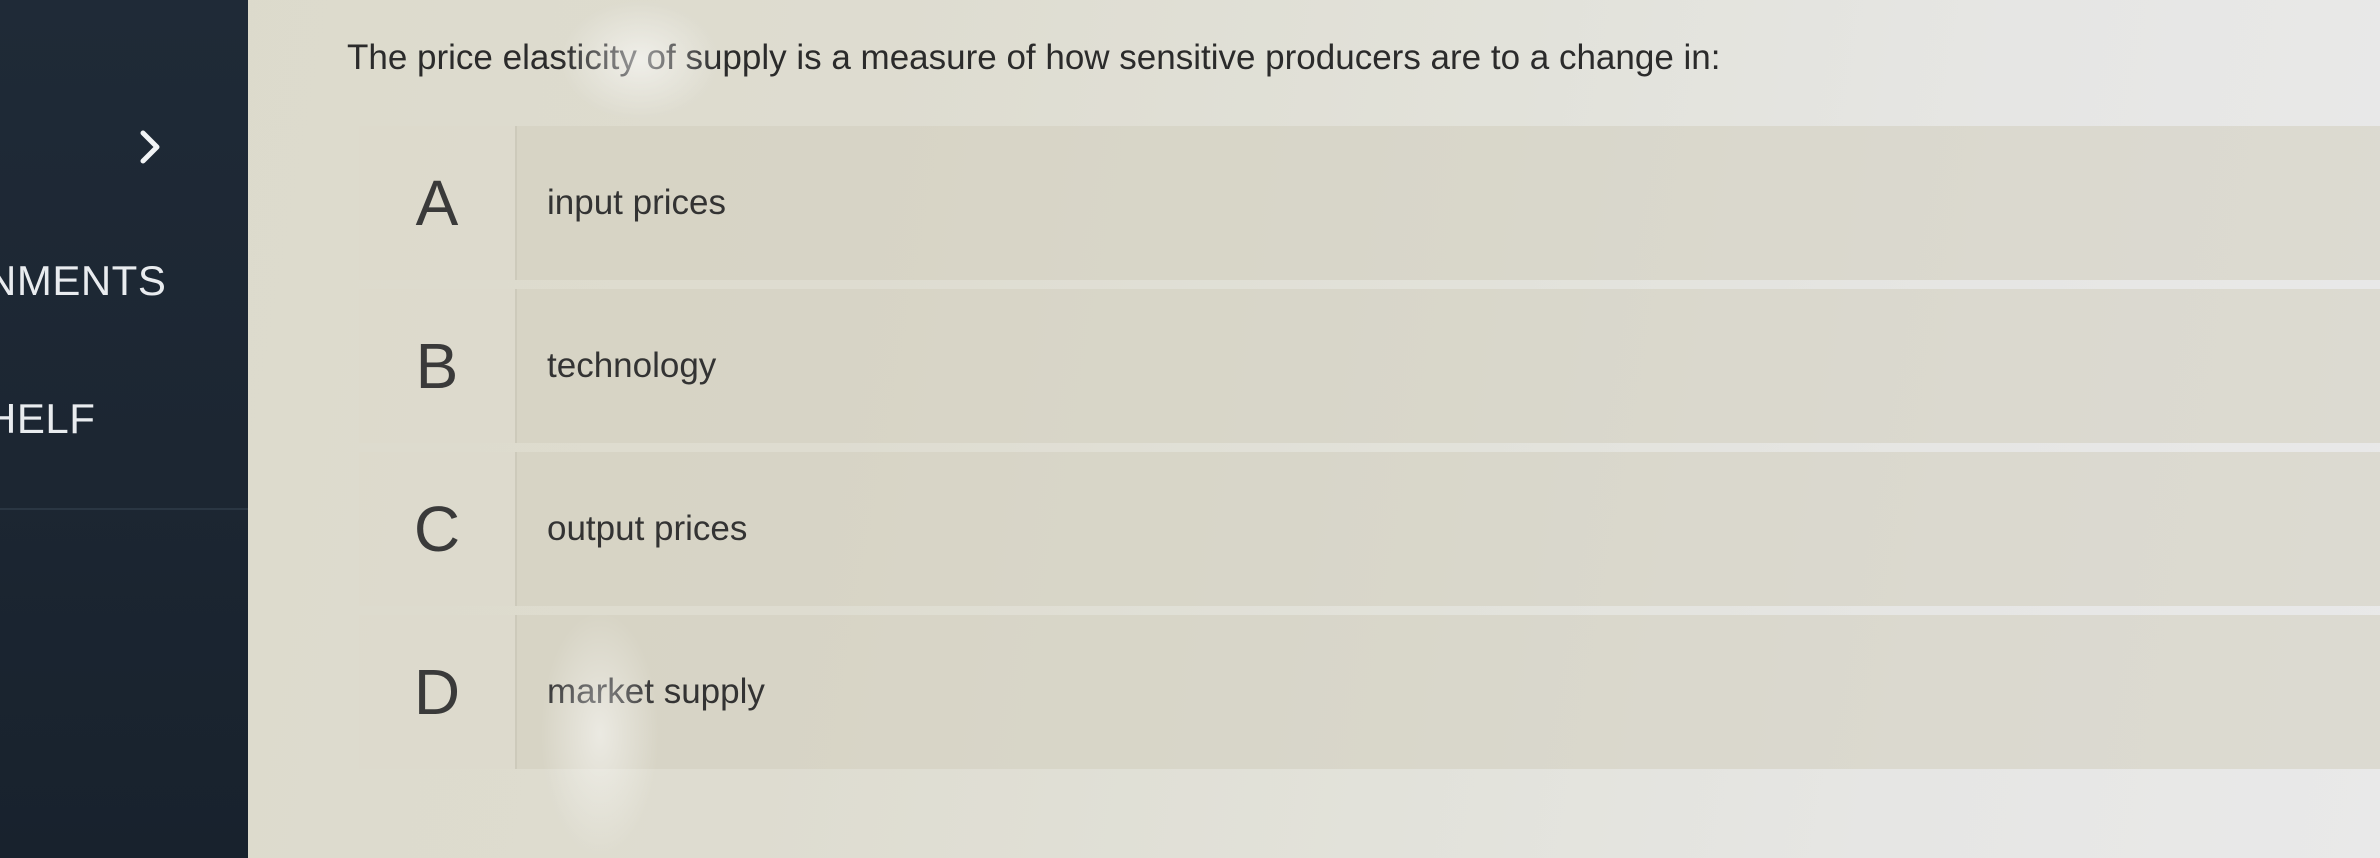 This screenshot has height=858, width=2380. Describe the element at coordinates (438, 366) in the screenshot. I see `option-letter: B` at that location.